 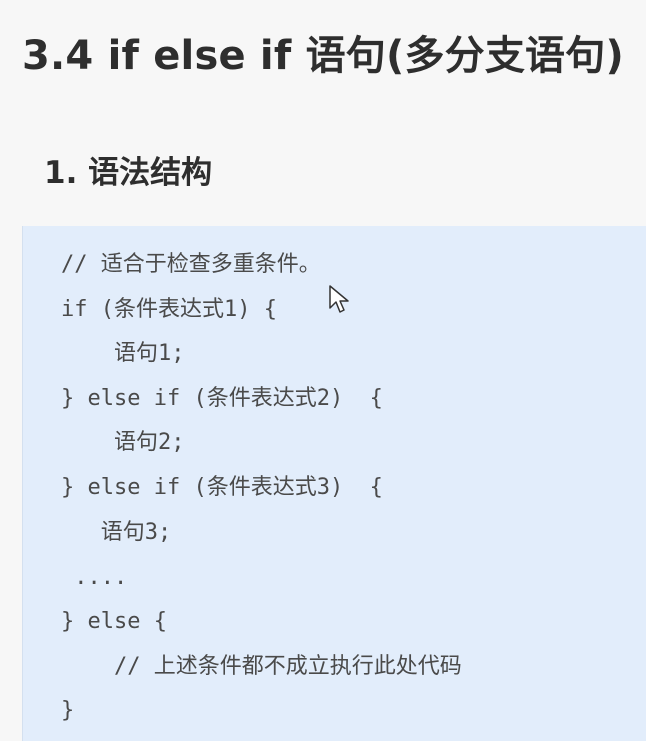 I want to click on code-line-2: if (条件表达式1) {, so click(x=169, y=309).